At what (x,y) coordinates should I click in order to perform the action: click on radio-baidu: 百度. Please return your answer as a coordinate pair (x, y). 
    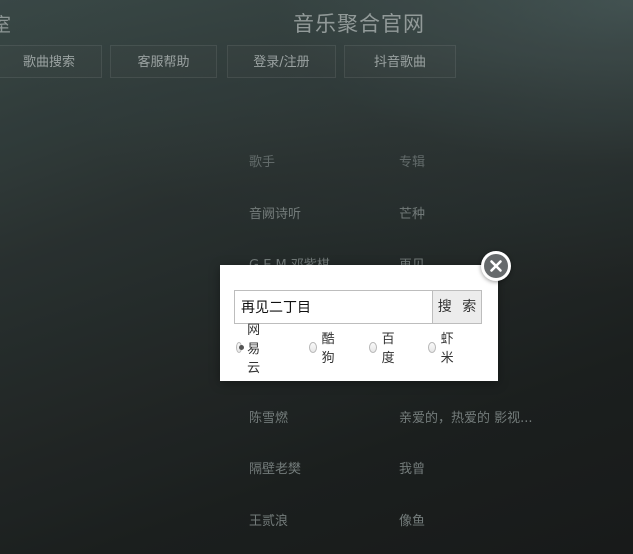
    Looking at the image, I should click on (383, 349).